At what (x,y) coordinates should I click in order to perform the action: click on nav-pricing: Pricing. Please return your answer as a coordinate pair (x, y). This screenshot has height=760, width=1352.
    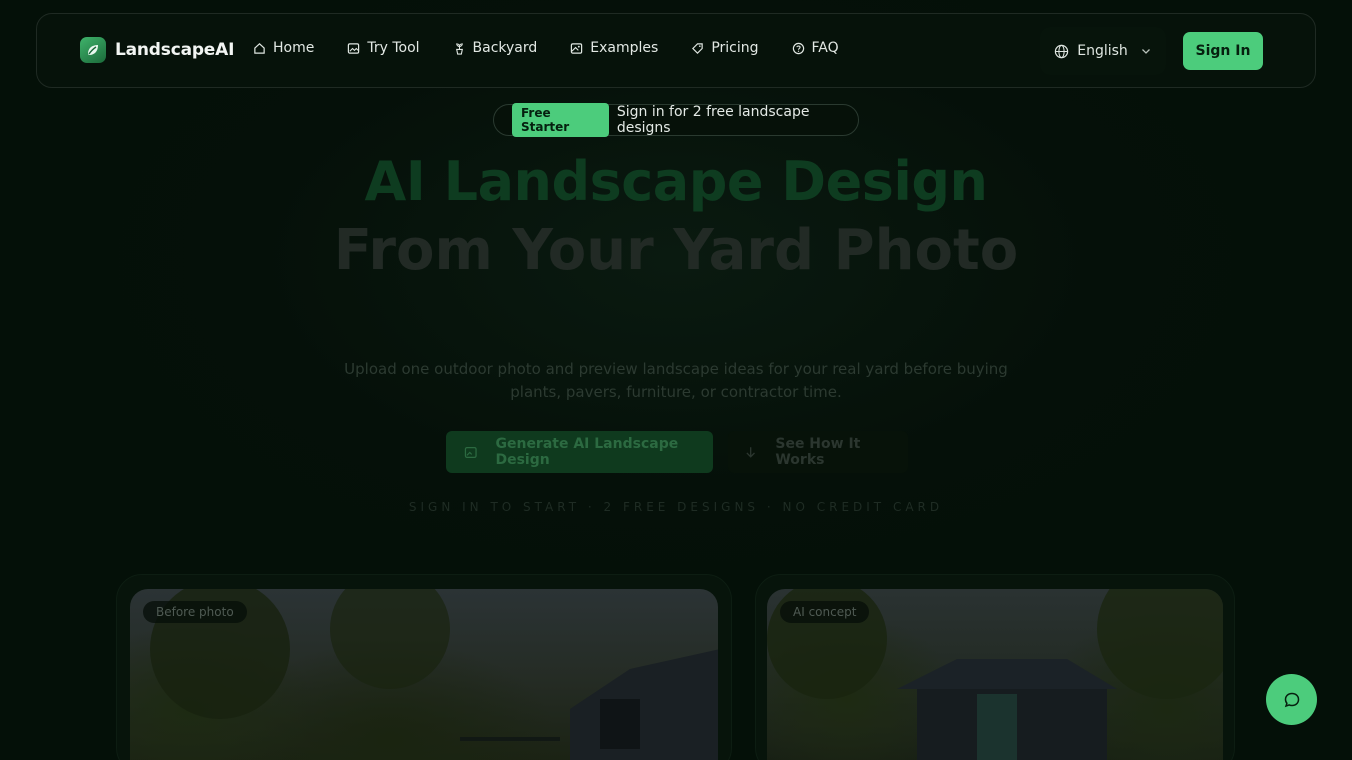
    Looking at the image, I should click on (725, 48).